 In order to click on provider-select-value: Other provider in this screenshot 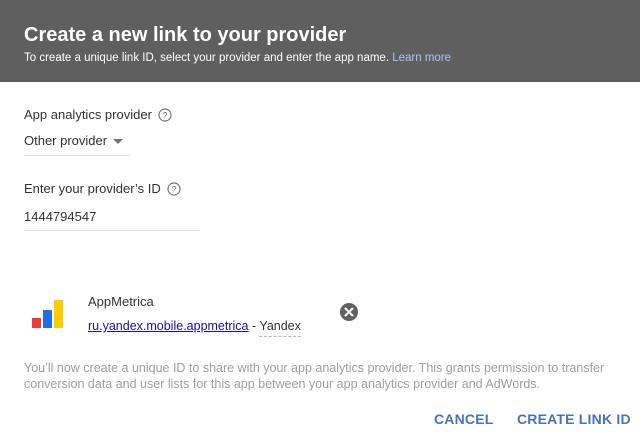, I will do `click(66, 140)`.